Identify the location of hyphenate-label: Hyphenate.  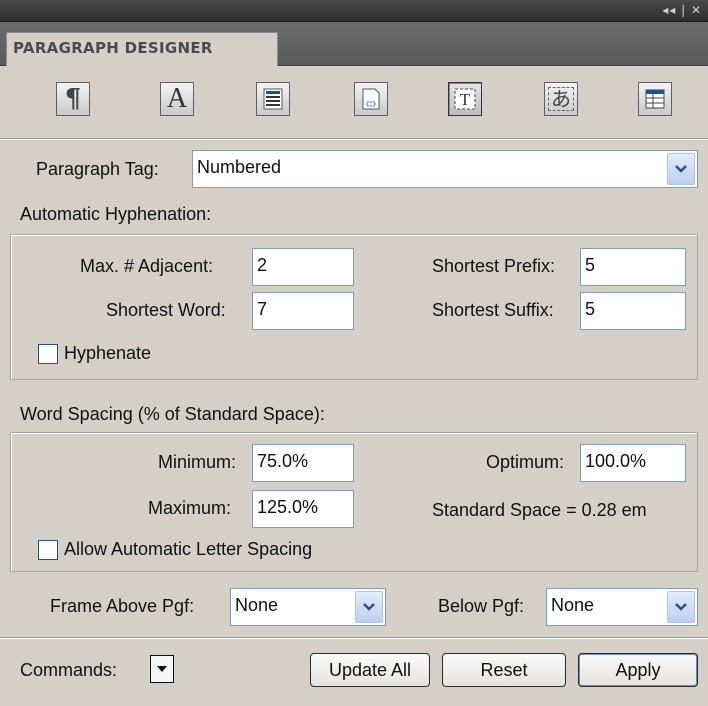
(108, 353).